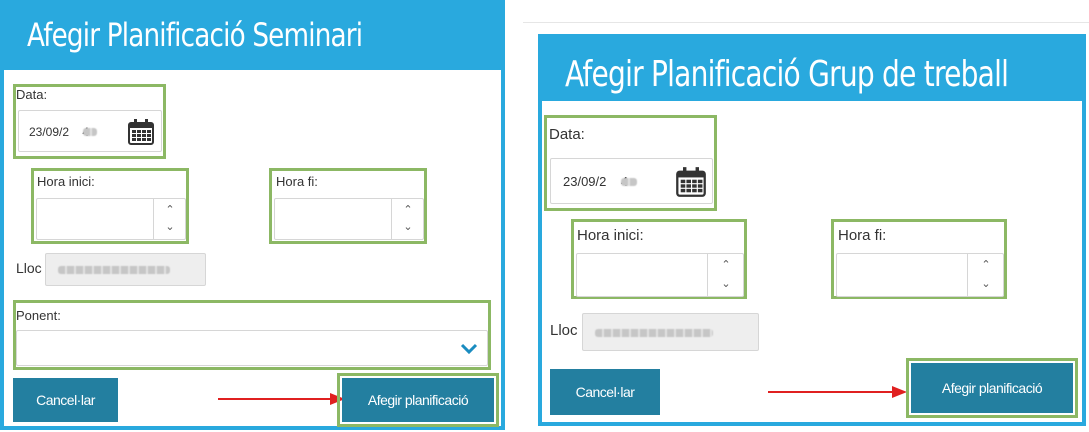 The image size is (1089, 432). Describe the element at coordinates (806, 22) in the screenshot. I see `page-divider` at that location.